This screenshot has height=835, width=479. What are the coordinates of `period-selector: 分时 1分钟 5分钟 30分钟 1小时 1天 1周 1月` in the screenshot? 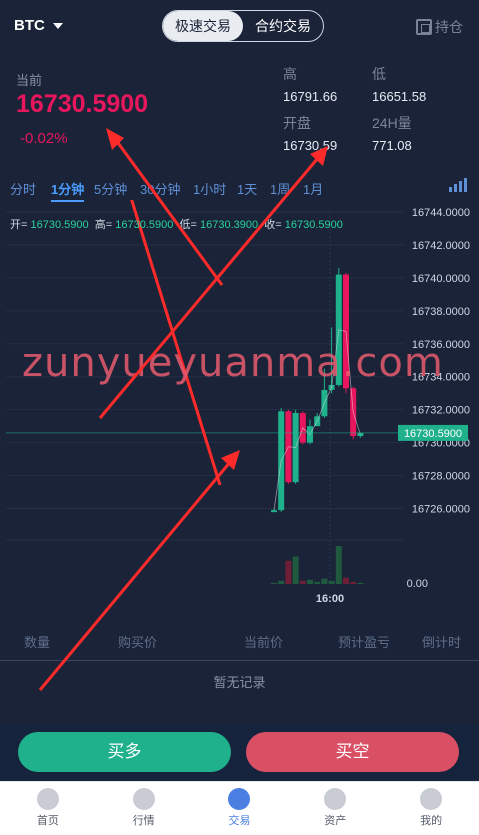 It's located at (239, 189).